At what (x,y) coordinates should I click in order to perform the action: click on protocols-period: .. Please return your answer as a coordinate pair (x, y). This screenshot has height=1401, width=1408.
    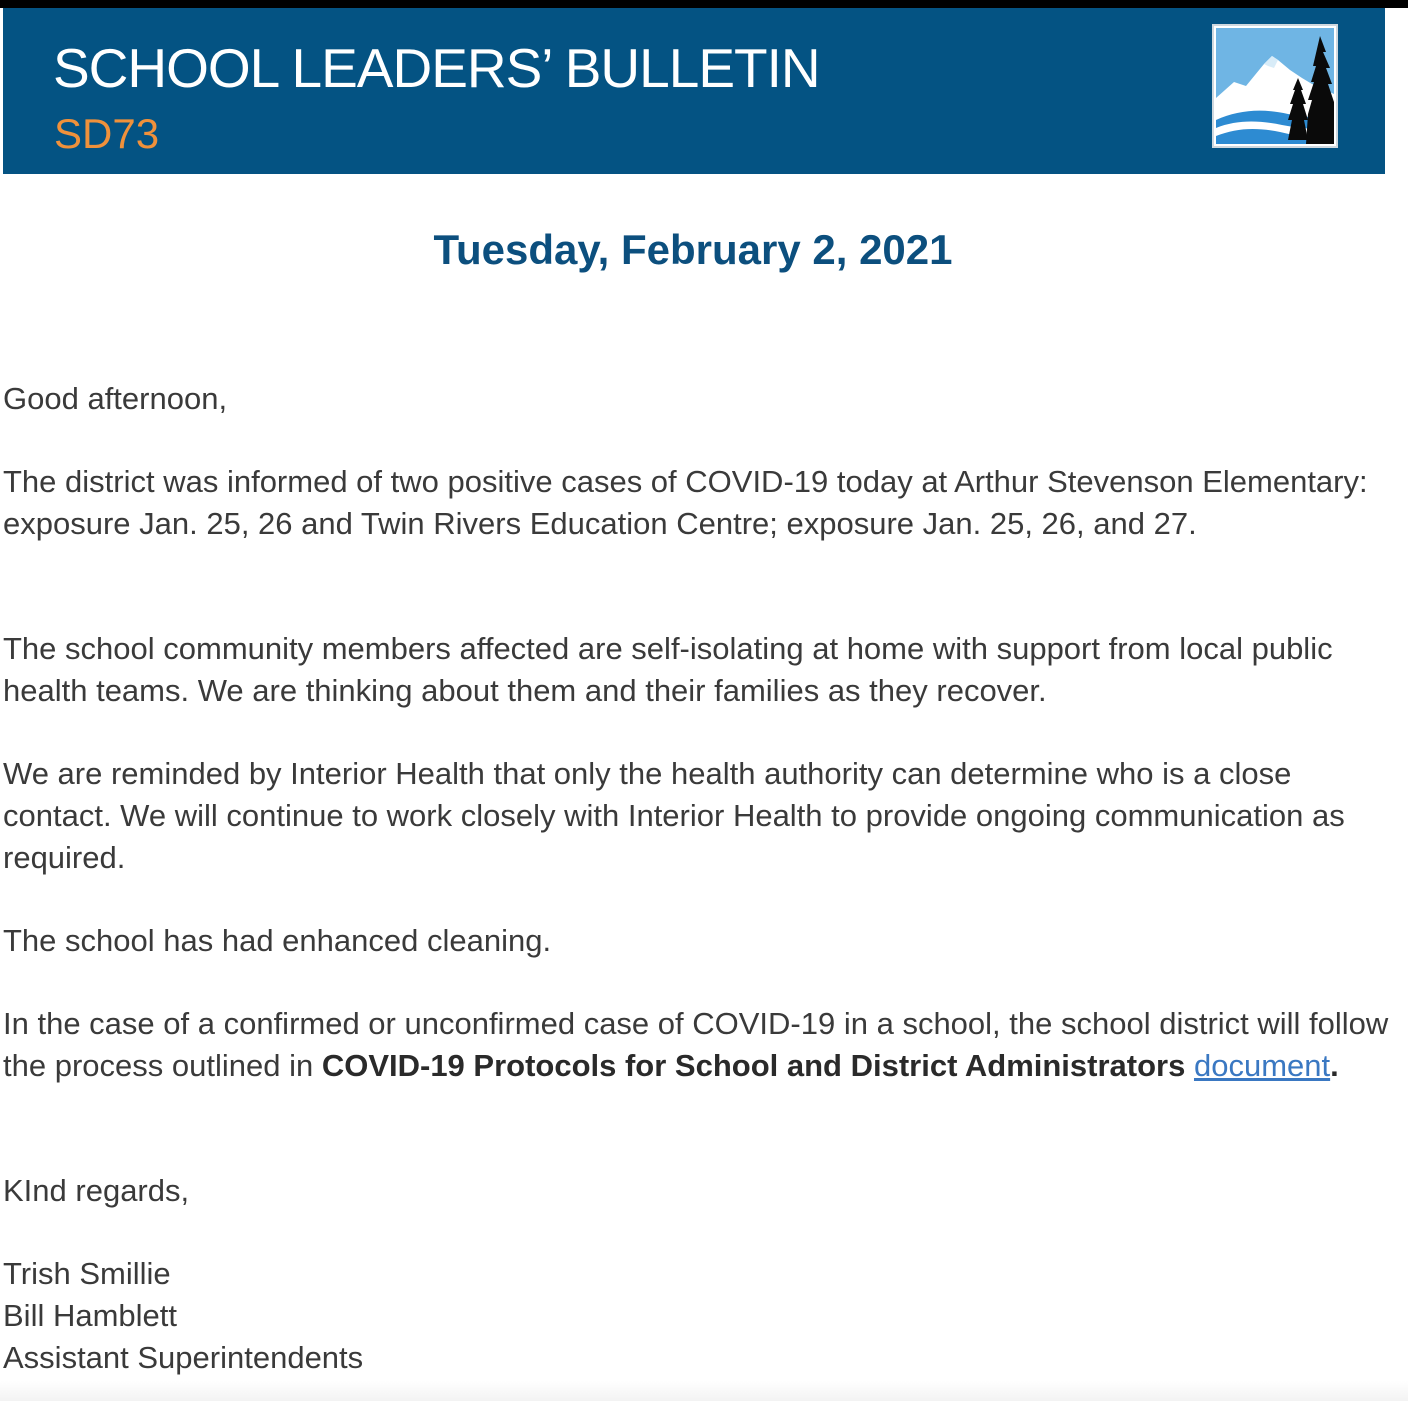
    Looking at the image, I should click on (1334, 1065).